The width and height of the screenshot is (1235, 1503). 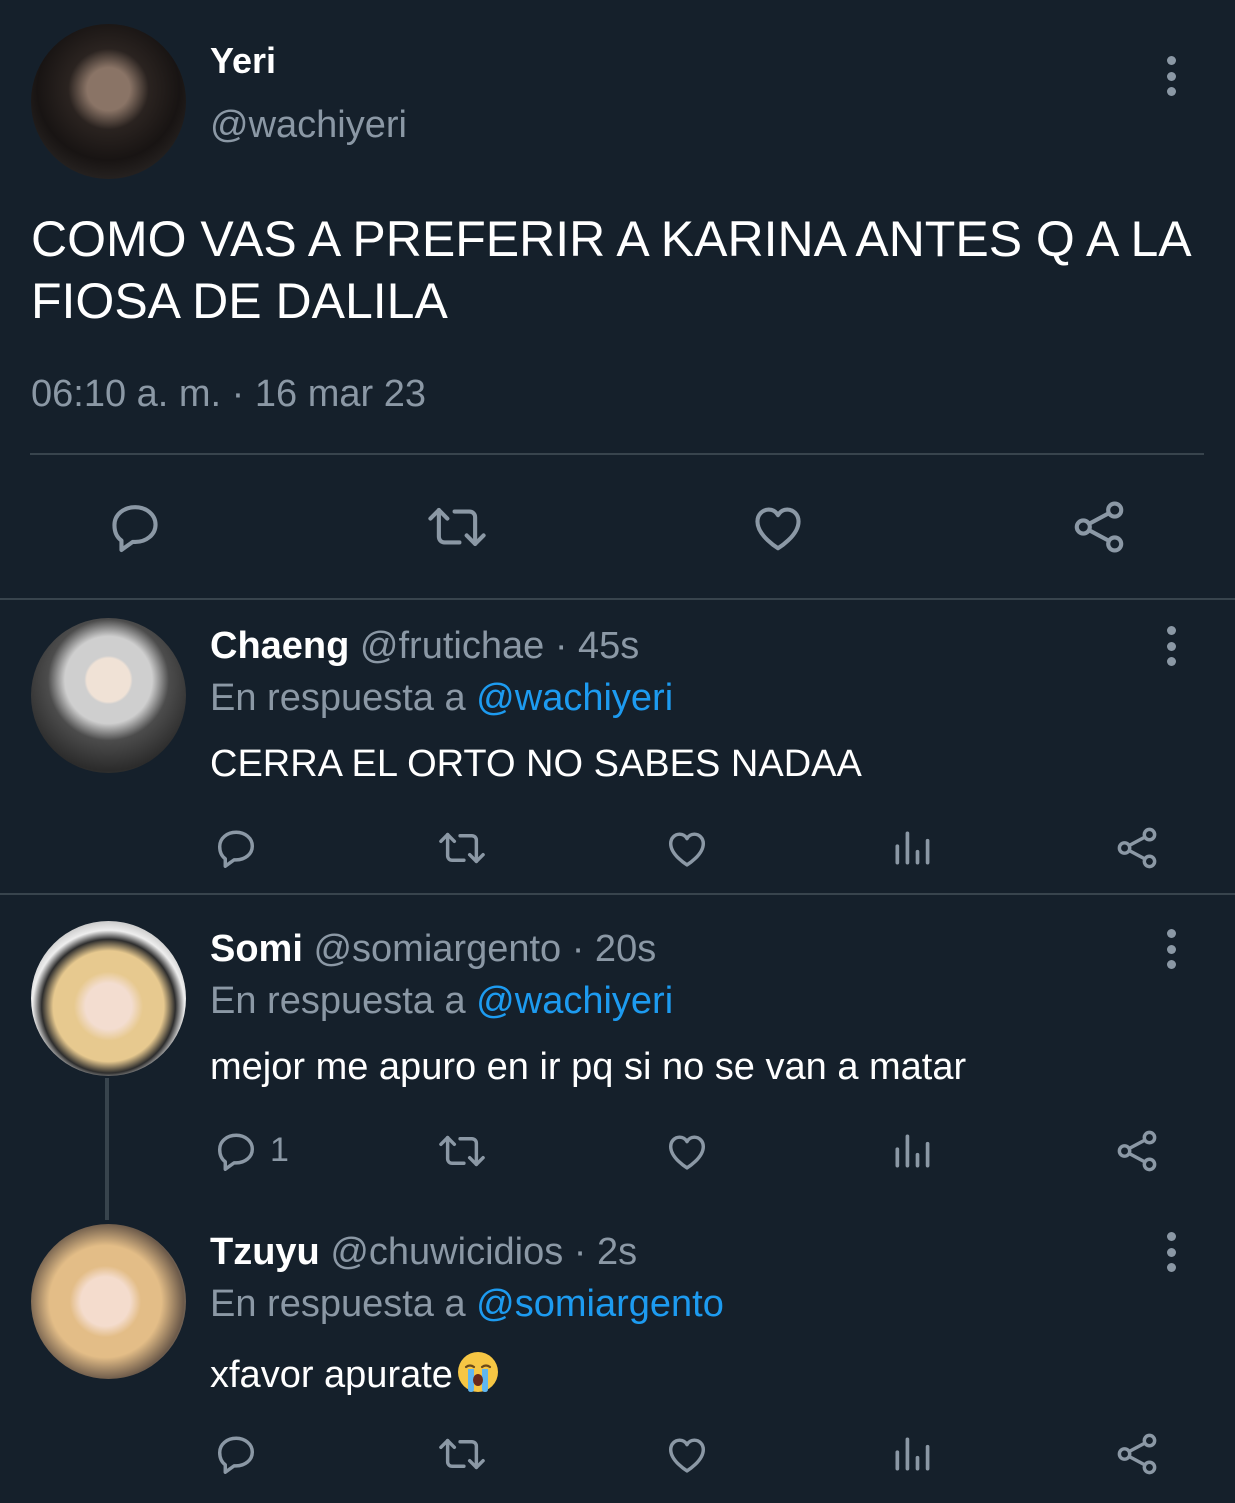 I want to click on reply-header: Tzuyu @chuwicidios · 2s, so click(x=423, y=1252).